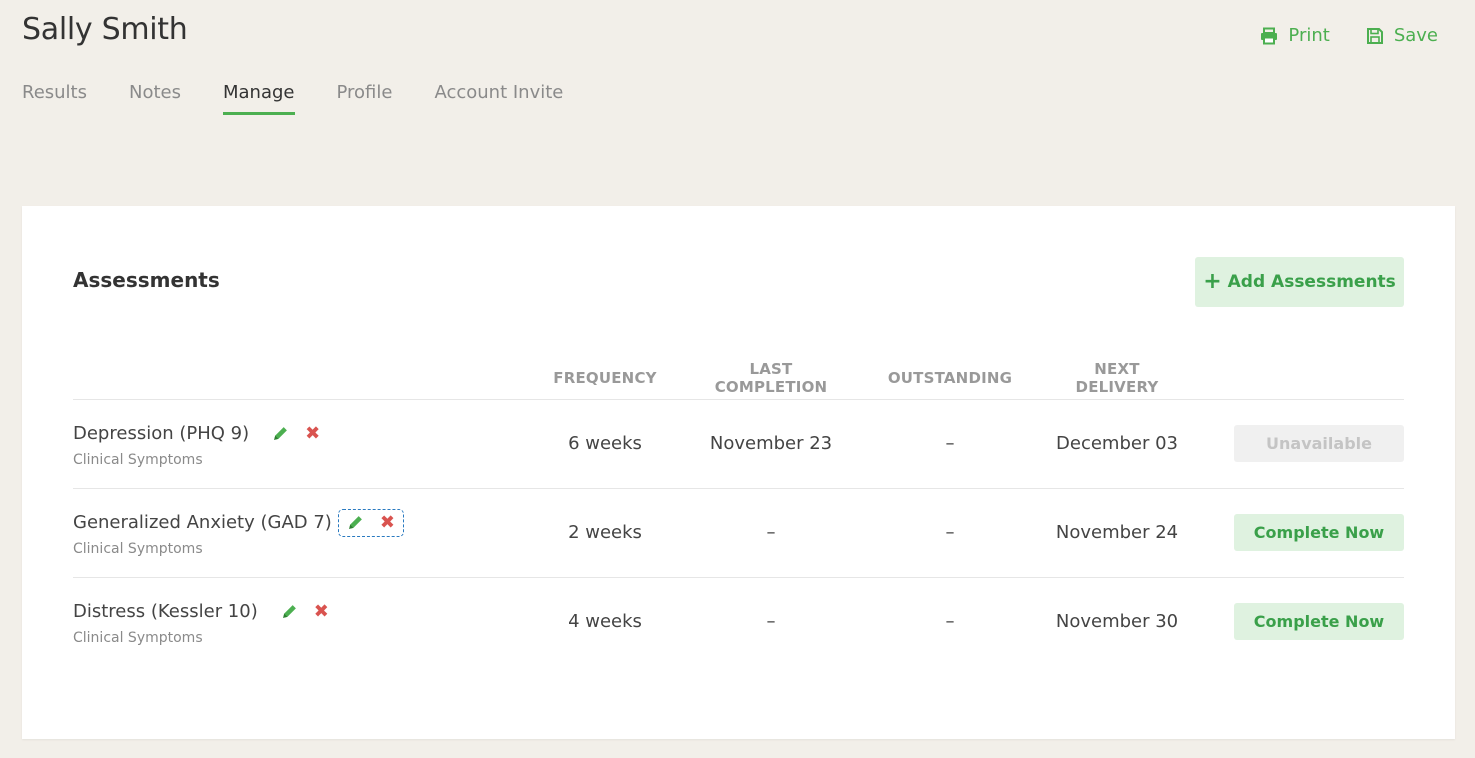  I want to click on action-cell: Unavailable, so click(1292, 444).